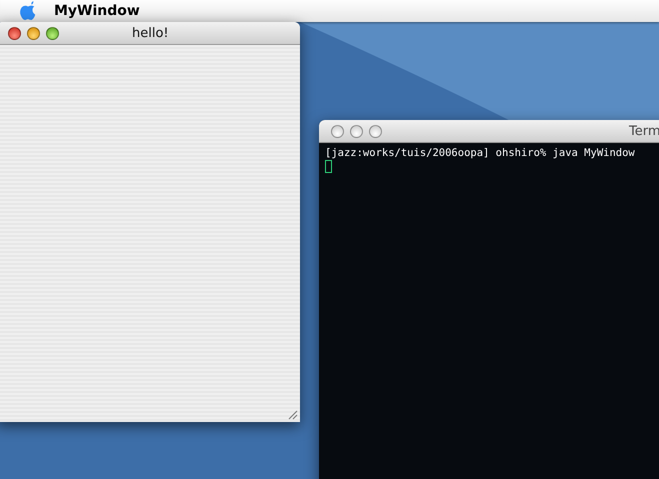 The image size is (659, 479). Describe the element at coordinates (150, 33) in the screenshot. I see `window-title: hello!` at that location.